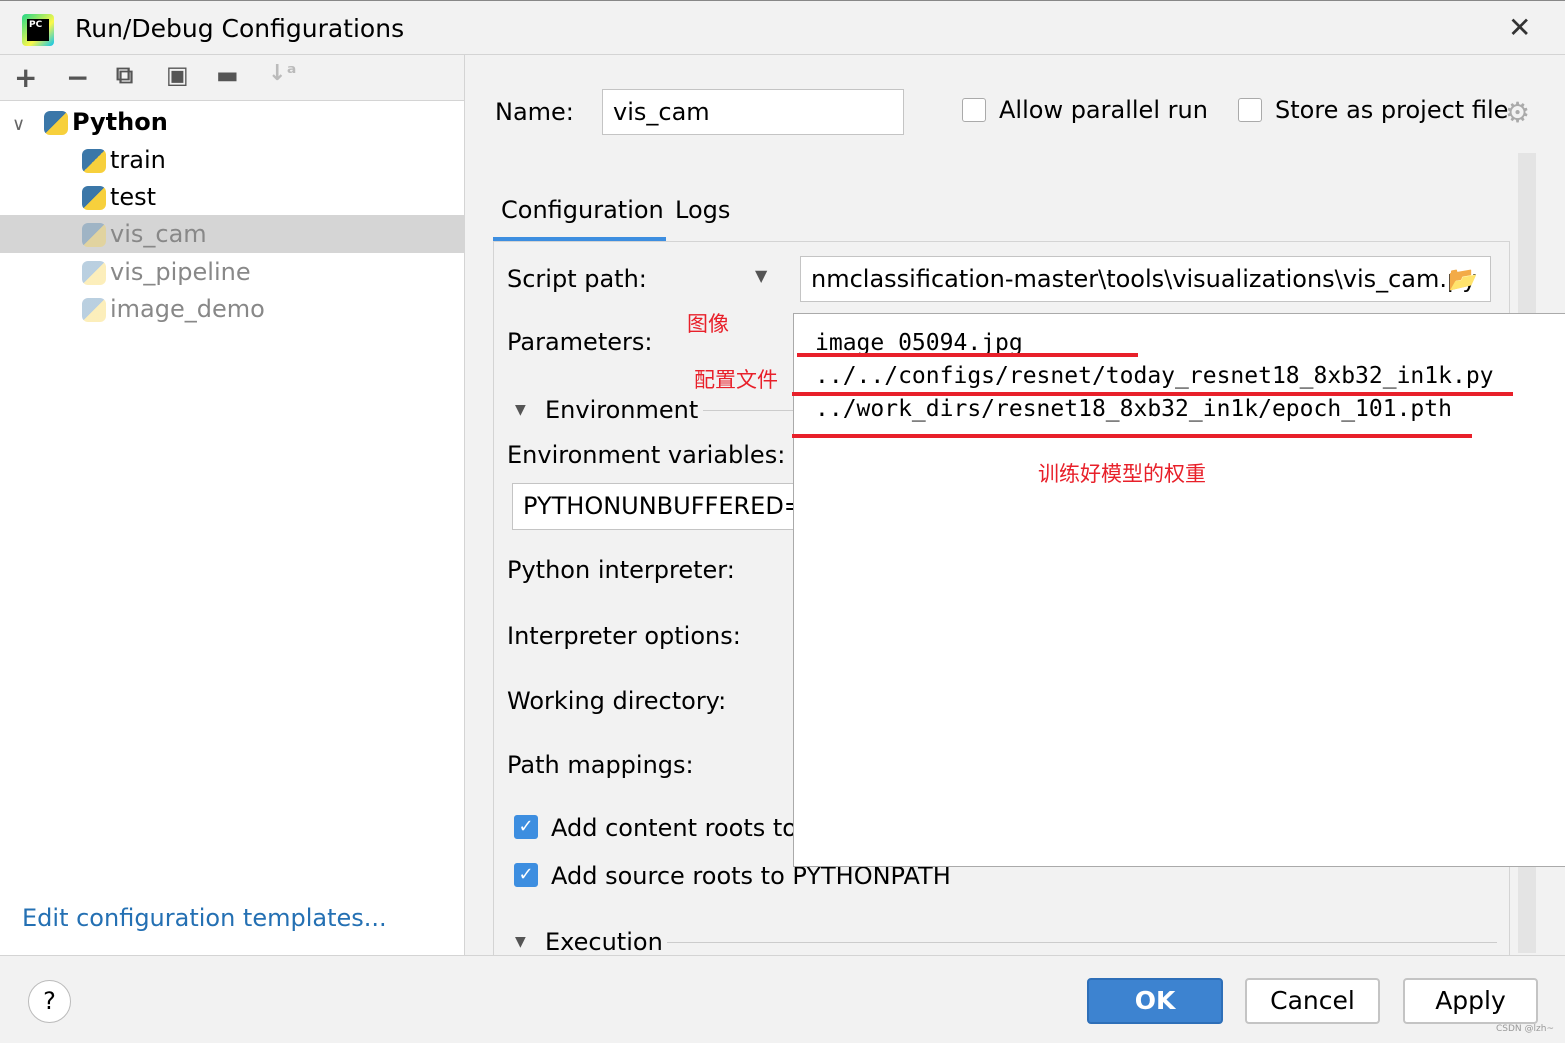 The image size is (1565, 1043). I want to click on parameters-label: Parameters:, so click(580, 342).